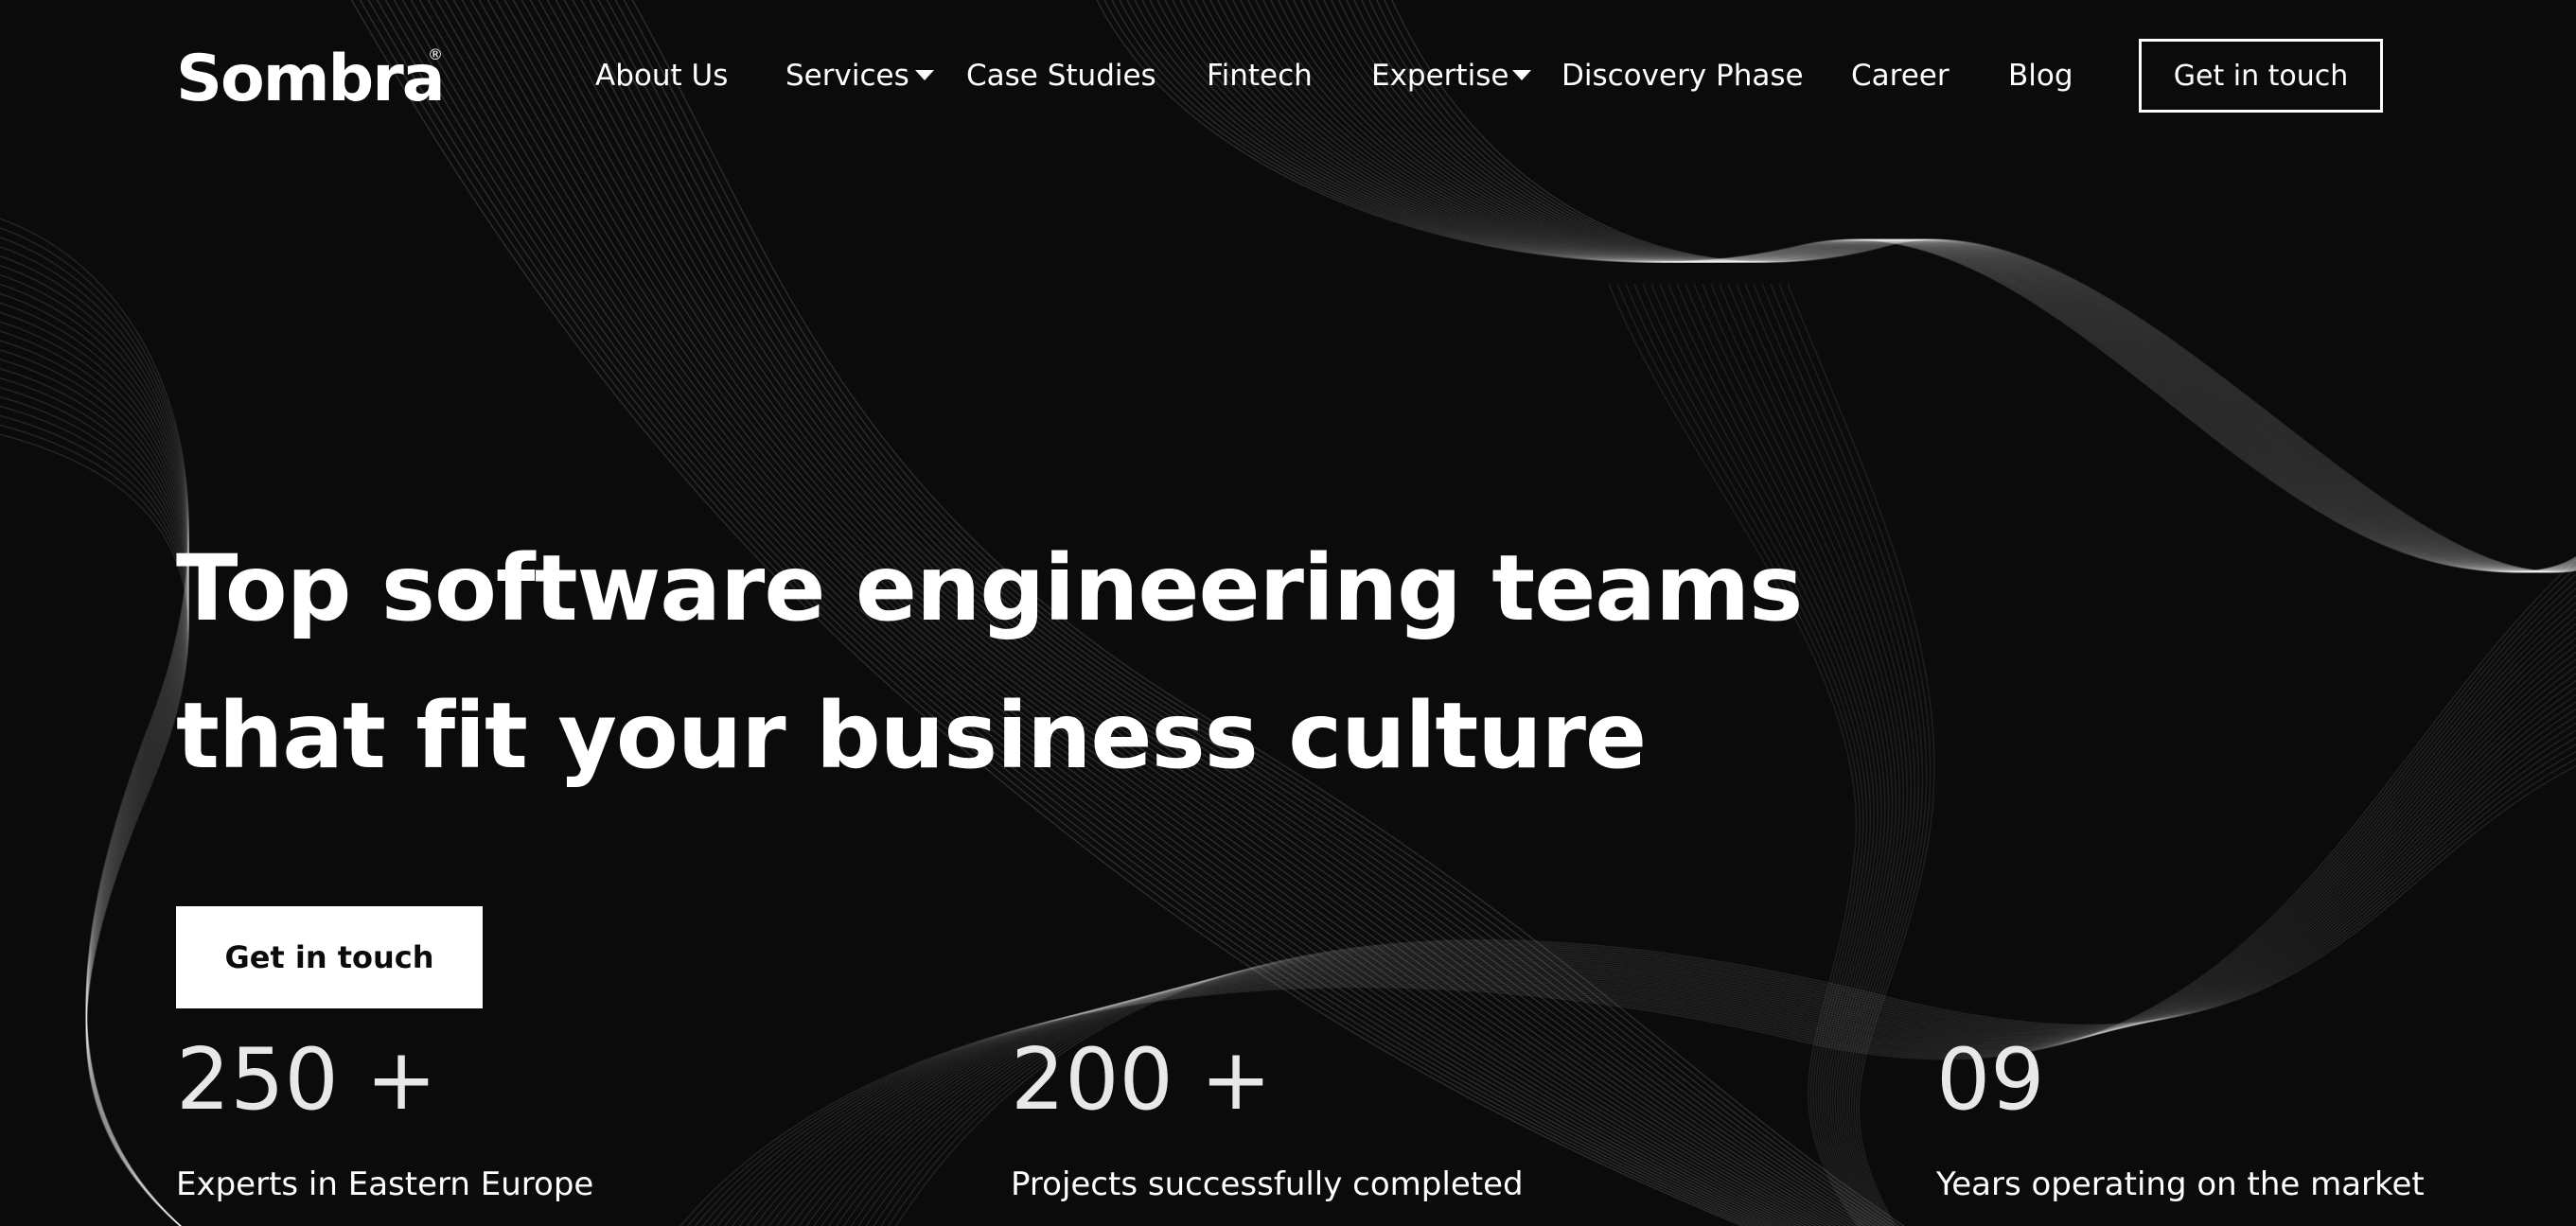  I want to click on nav-item-case-studies: Case Studies, so click(1061, 75).